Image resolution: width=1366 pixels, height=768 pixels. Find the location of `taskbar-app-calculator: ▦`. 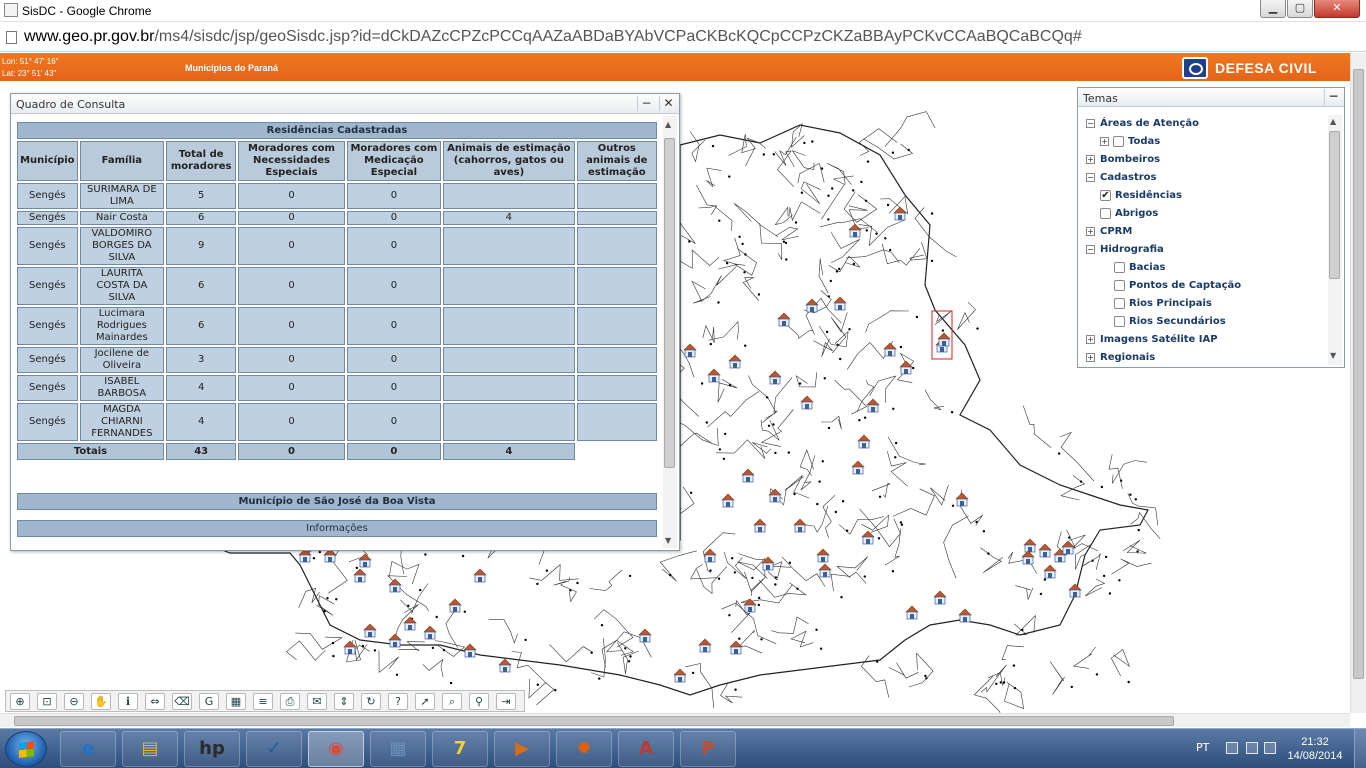

taskbar-app-calculator: ▦ is located at coordinates (398, 749).